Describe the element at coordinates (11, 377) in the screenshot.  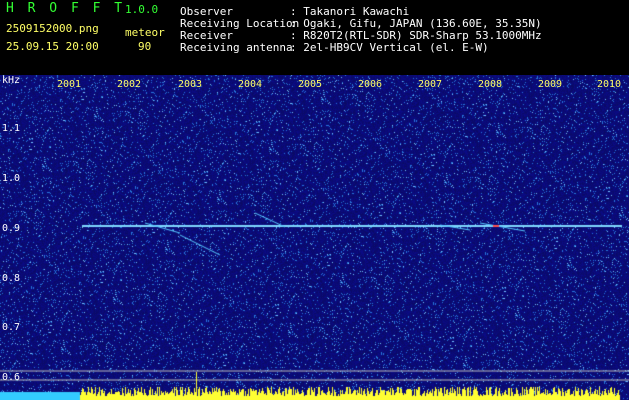
I see `y-tick-label: 0.6` at that location.